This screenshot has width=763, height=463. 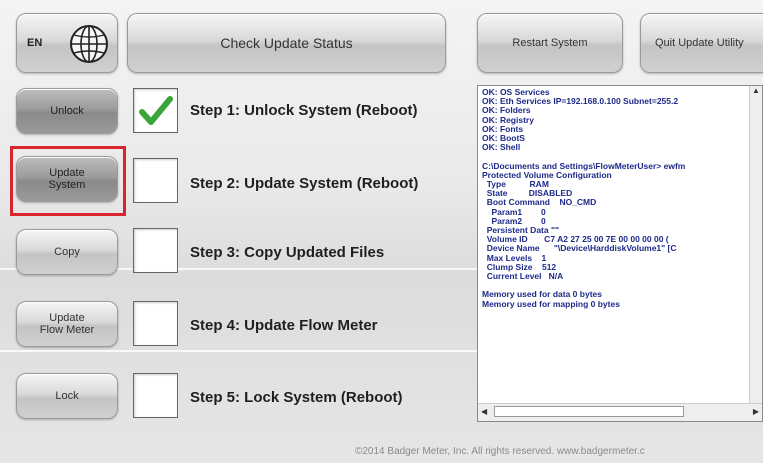 I want to click on unlock-button: Unlock, so click(x=67, y=111).